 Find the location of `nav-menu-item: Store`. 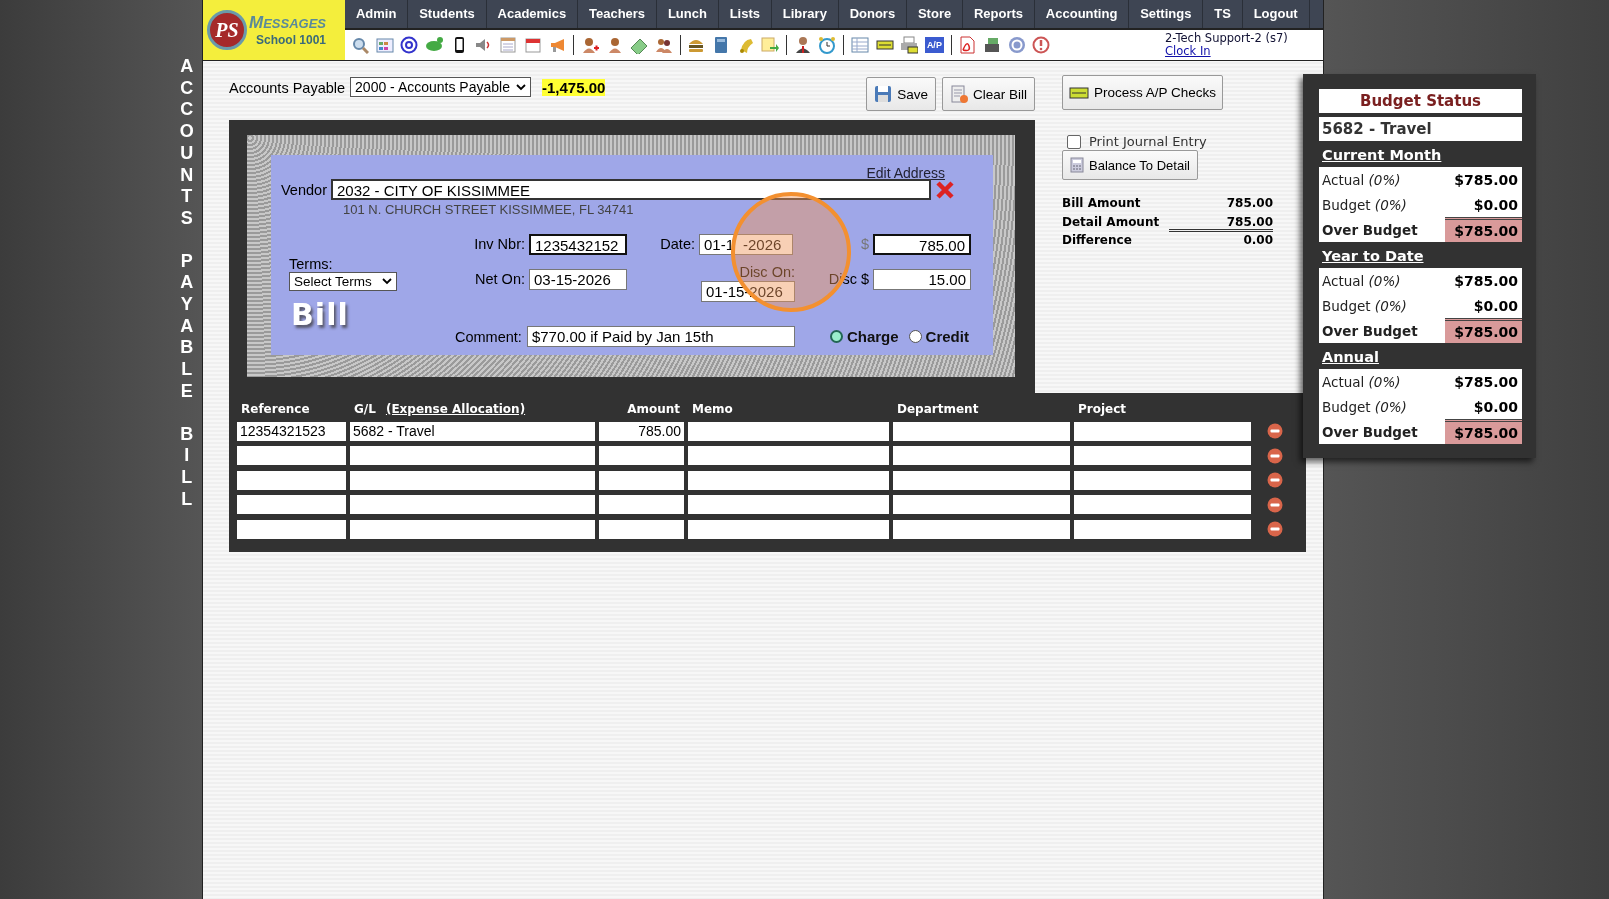

nav-menu-item: Store is located at coordinates (935, 14).